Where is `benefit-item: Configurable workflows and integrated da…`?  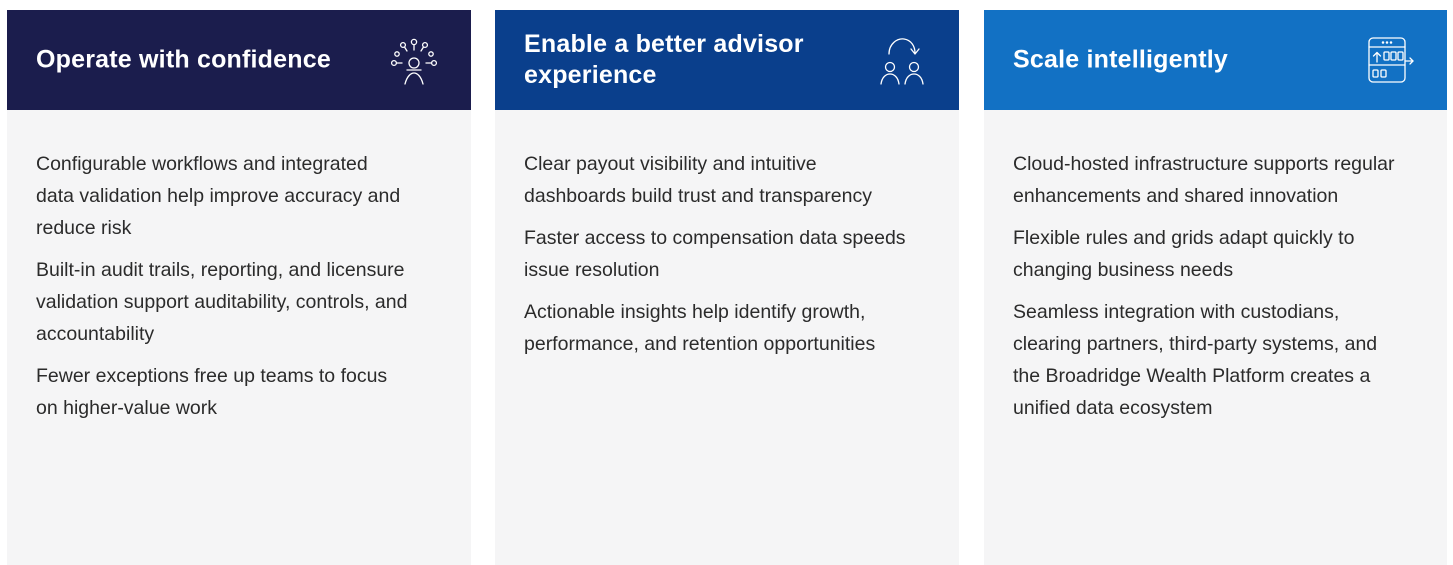 benefit-item: Configurable workflows and integrated da… is located at coordinates (218, 196).